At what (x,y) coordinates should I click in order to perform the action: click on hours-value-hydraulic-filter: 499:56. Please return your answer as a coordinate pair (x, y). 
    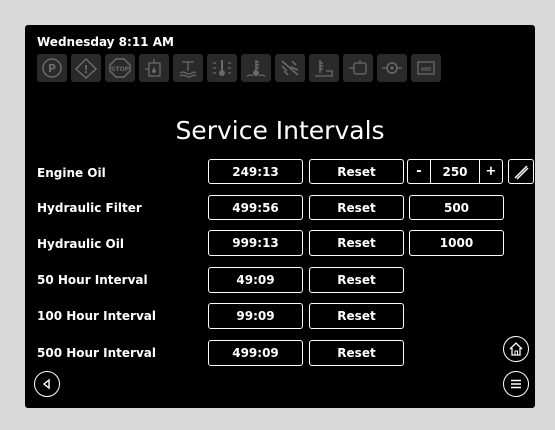
    Looking at the image, I should click on (255, 207).